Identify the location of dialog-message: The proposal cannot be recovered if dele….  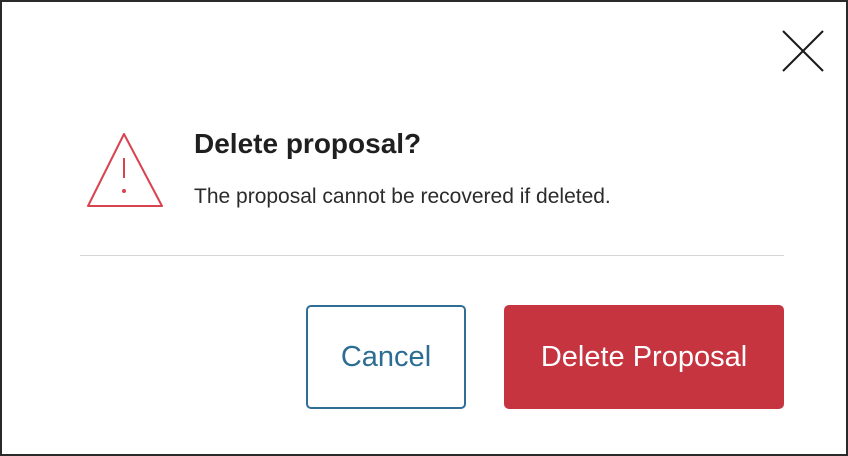
(402, 196).